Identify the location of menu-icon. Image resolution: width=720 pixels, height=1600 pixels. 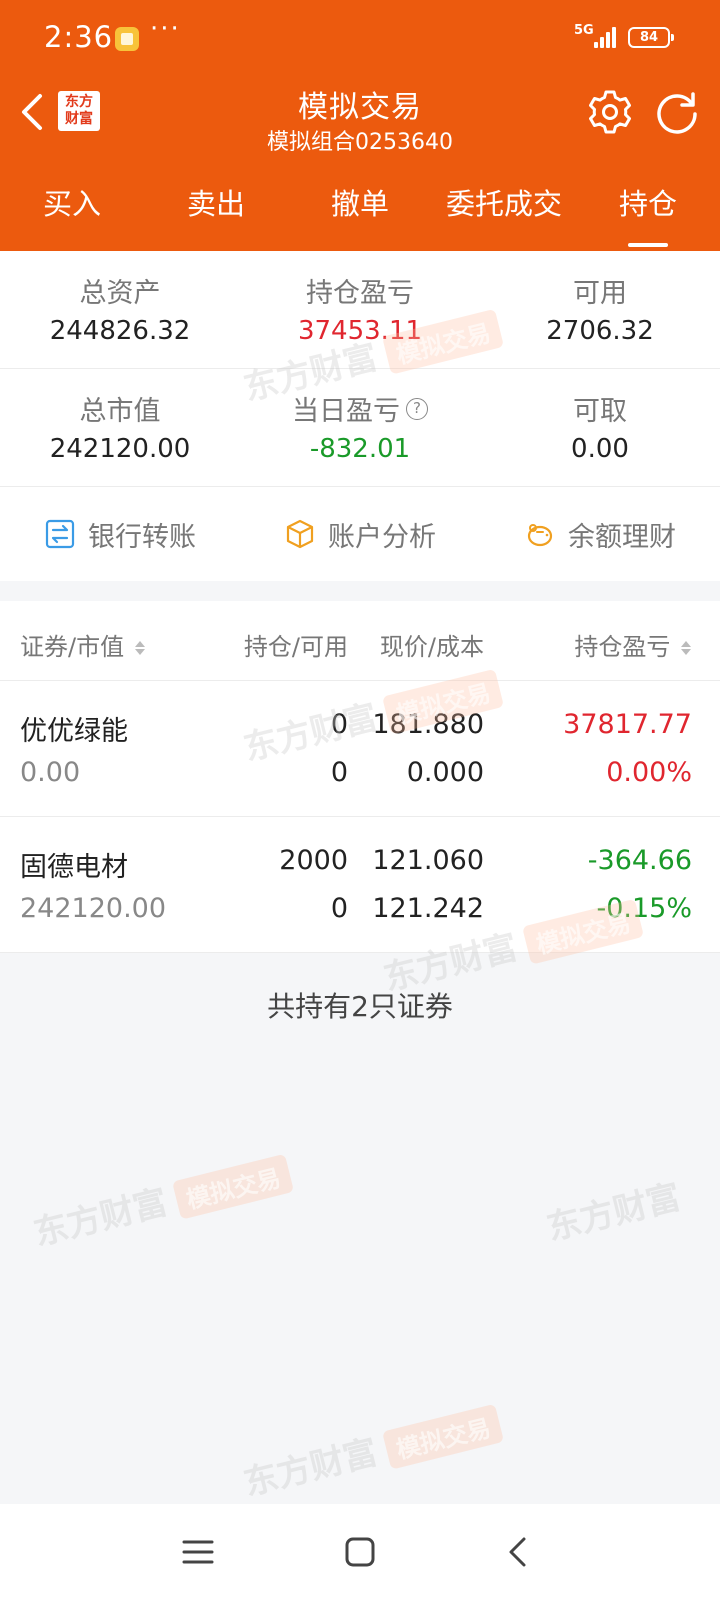
(198, 1552).